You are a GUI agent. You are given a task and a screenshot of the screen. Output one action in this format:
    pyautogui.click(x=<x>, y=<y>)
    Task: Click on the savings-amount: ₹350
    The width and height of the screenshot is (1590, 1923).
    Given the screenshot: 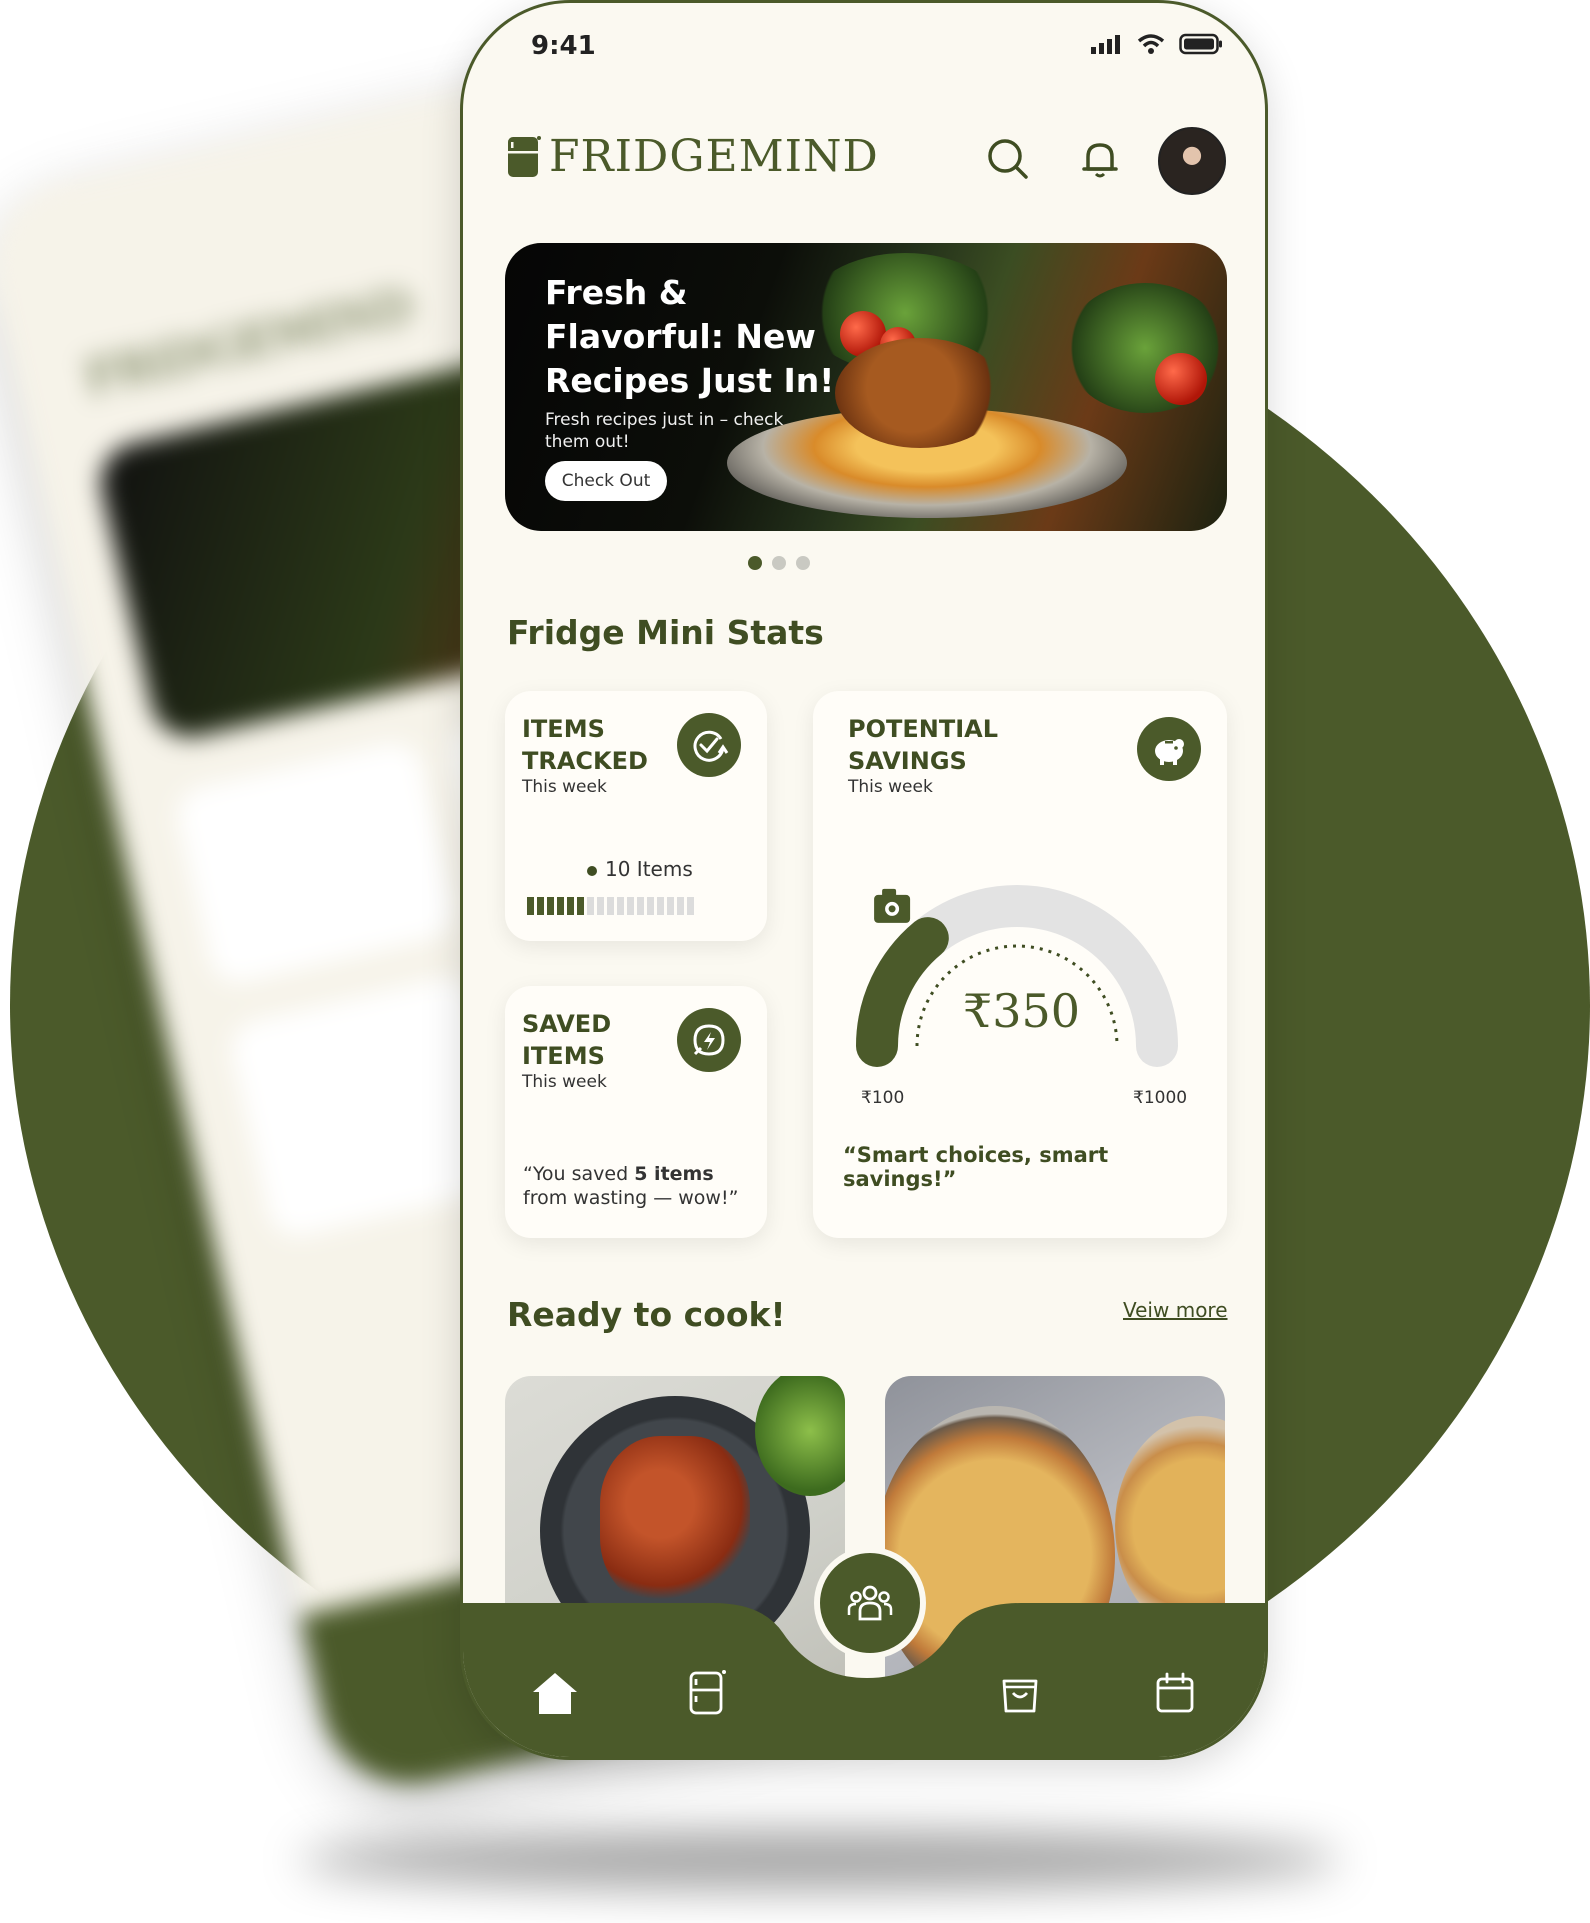 What is the action you would take?
    pyautogui.click(x=1022, y=1011)
    